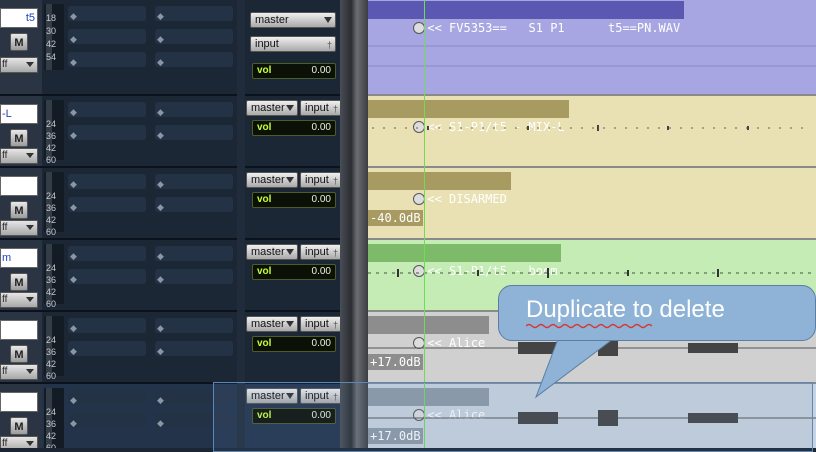 This screenshot has width=816, height=452. I want to click on insert-slots: ◆ ◆, so click(107, 413).